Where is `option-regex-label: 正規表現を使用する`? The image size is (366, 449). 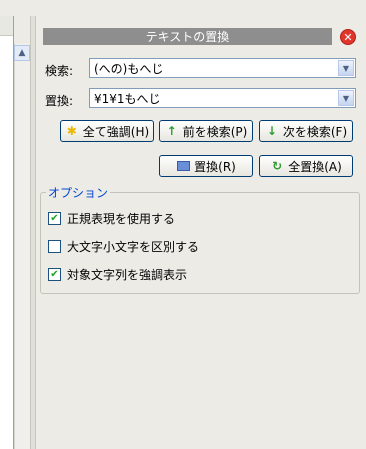 option-regex-label: 正規表現を使用する is located at coordinates (121, 219).